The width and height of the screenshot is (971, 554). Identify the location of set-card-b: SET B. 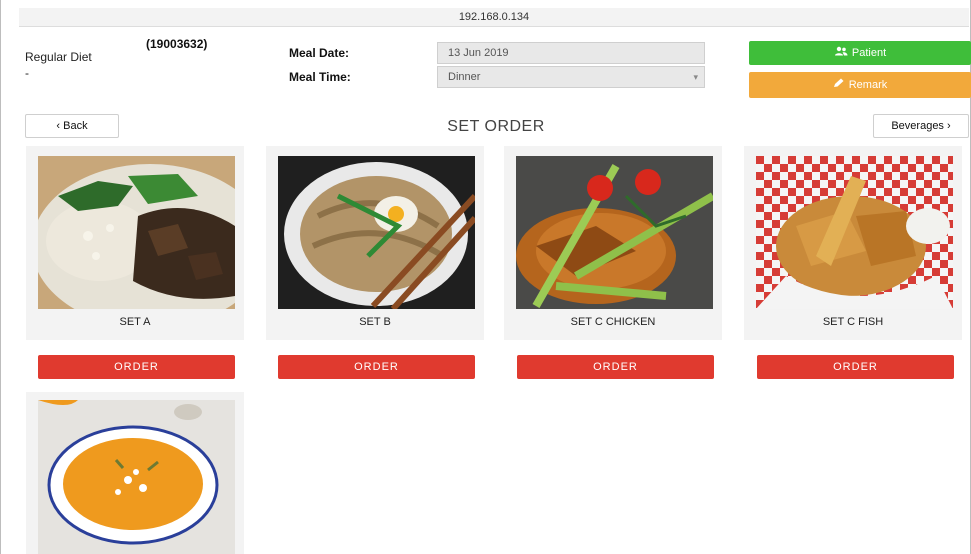
(375, 243).